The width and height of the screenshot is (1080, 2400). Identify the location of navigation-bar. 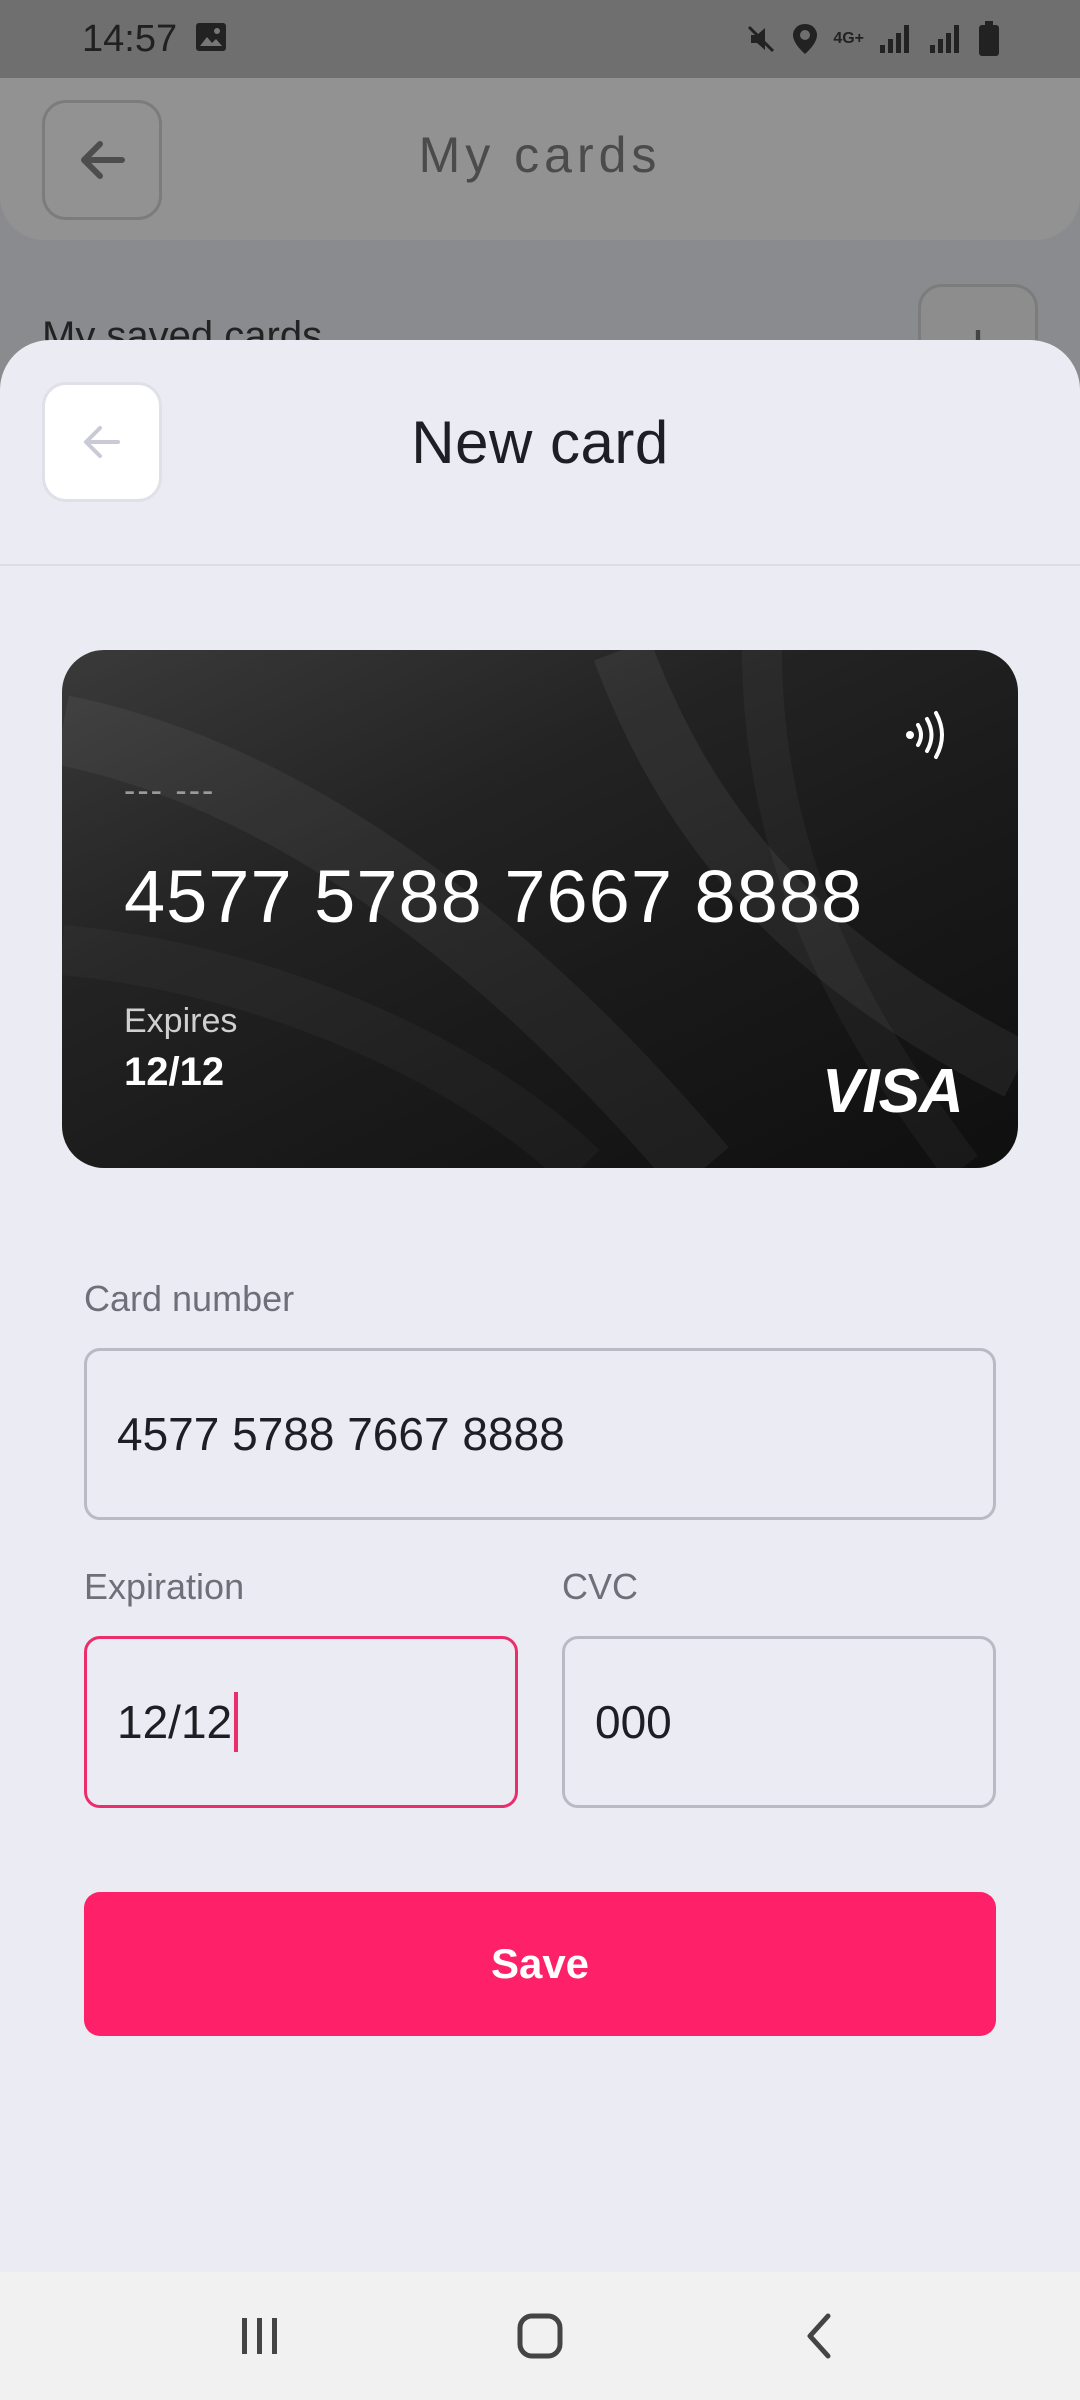
(540, 2336).